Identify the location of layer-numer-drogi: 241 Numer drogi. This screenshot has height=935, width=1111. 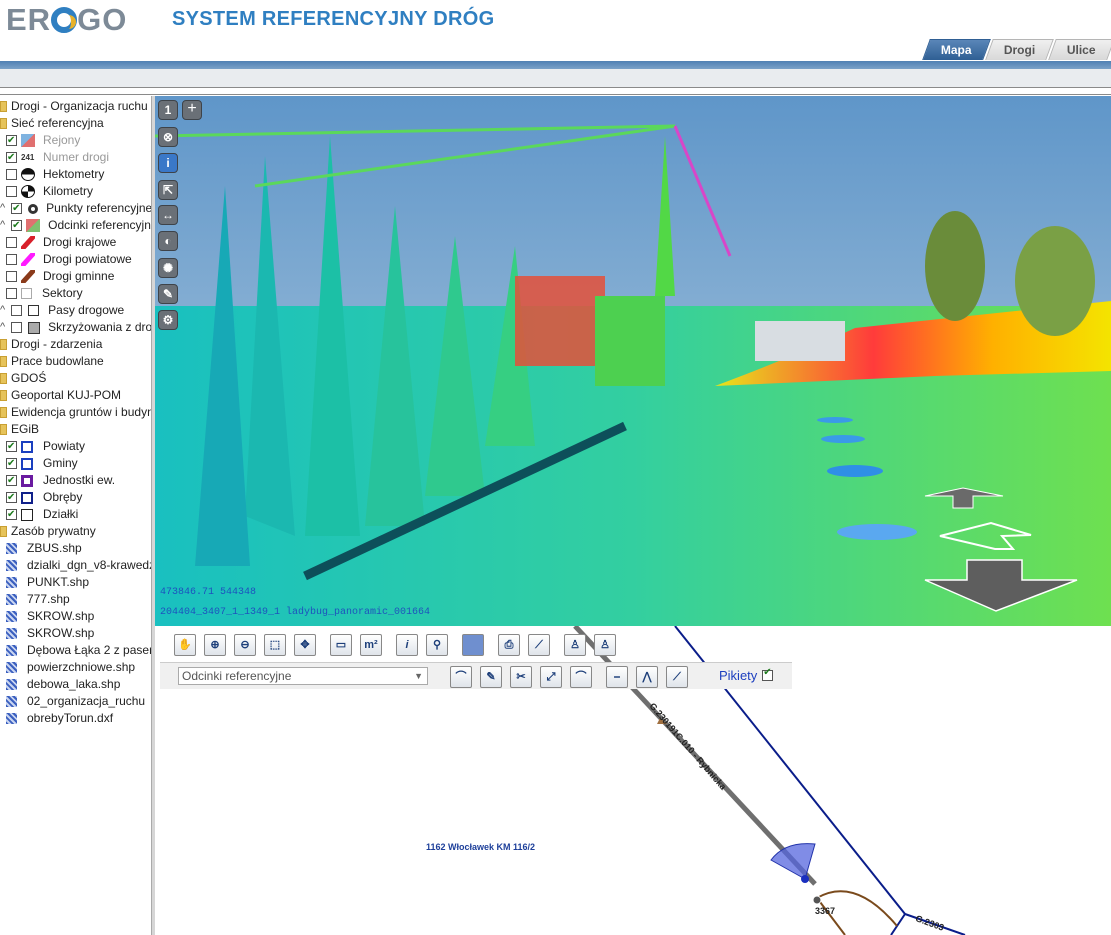
(57, 157).